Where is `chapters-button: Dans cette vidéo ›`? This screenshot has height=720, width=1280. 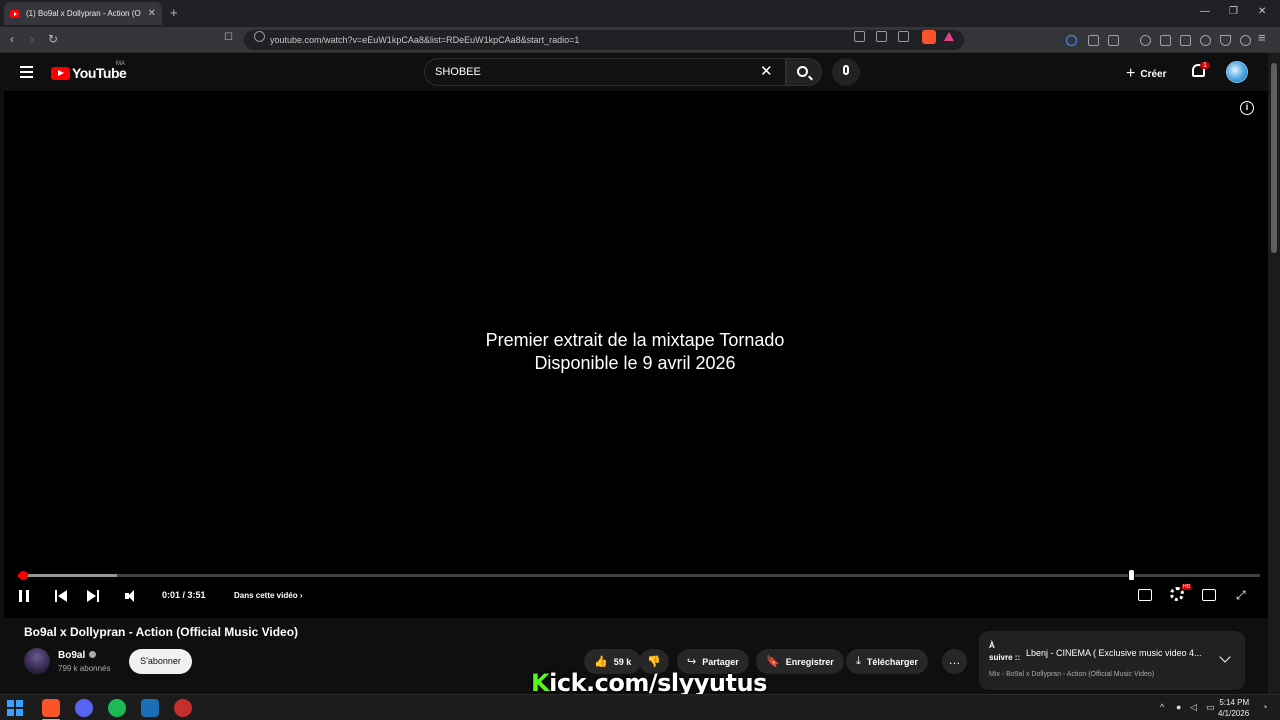
chapters-button: Dans cette vidéo › is located at coordinates (268, 595).